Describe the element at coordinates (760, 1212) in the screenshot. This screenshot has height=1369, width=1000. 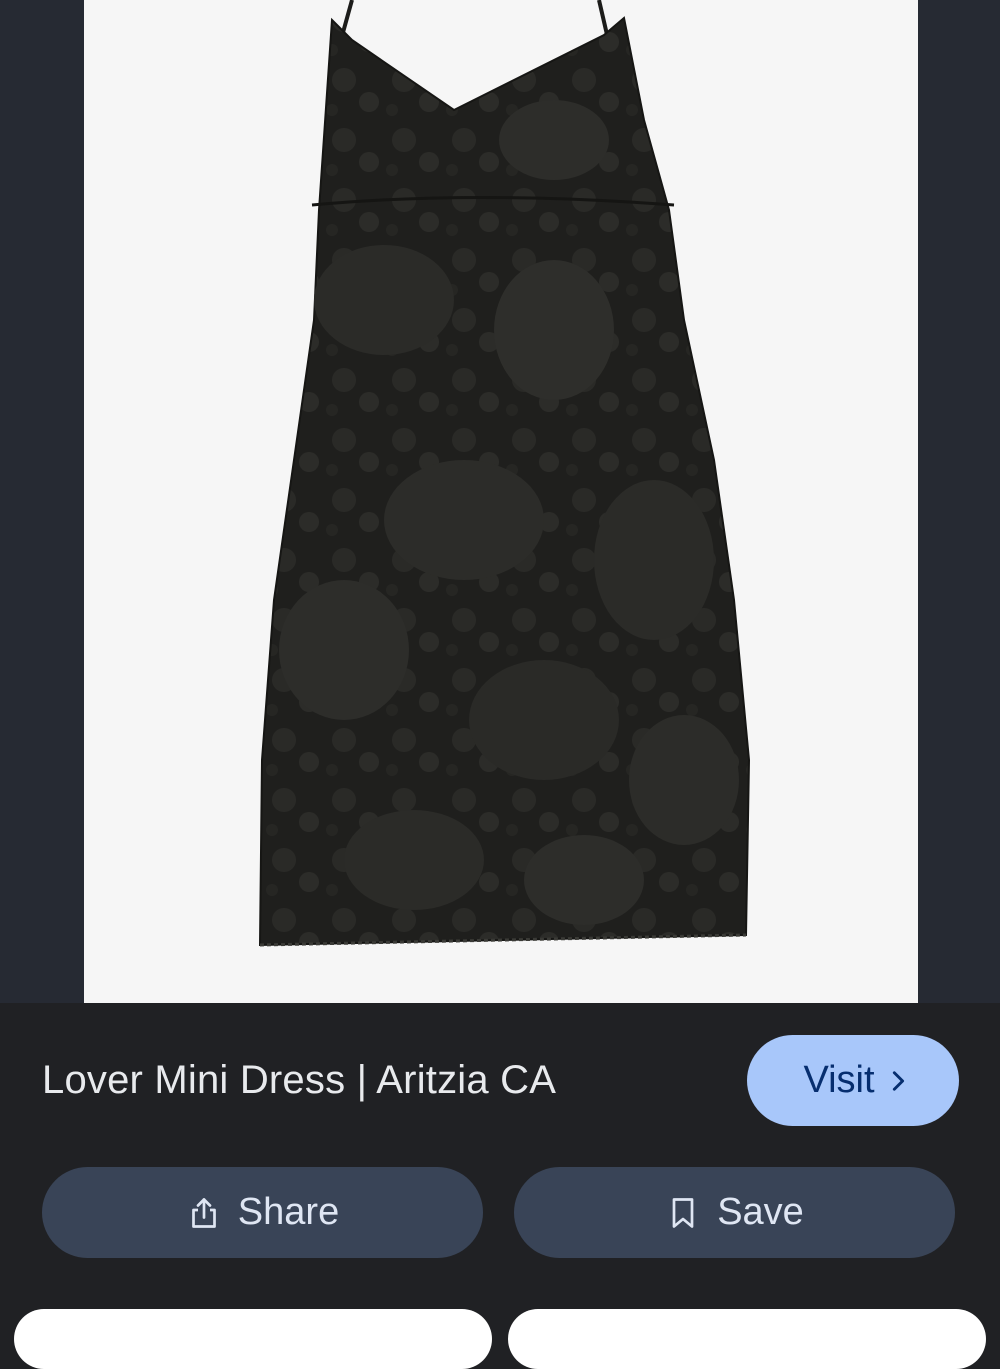
I see `save-label: Save` at that location.